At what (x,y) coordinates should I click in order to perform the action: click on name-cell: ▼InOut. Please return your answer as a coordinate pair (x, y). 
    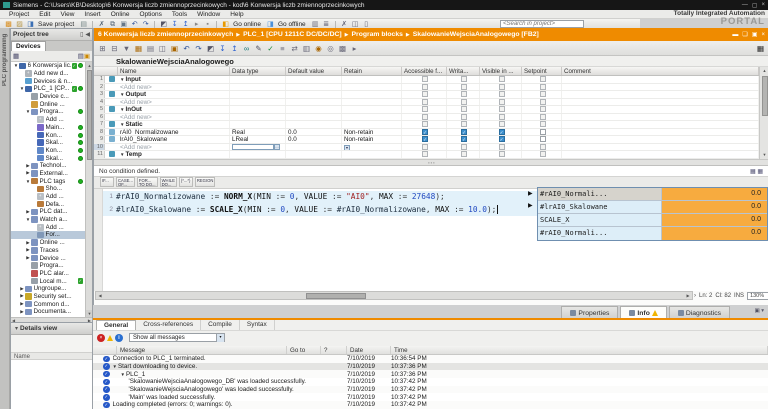
    Looking at the image, I should click on (174, 109).